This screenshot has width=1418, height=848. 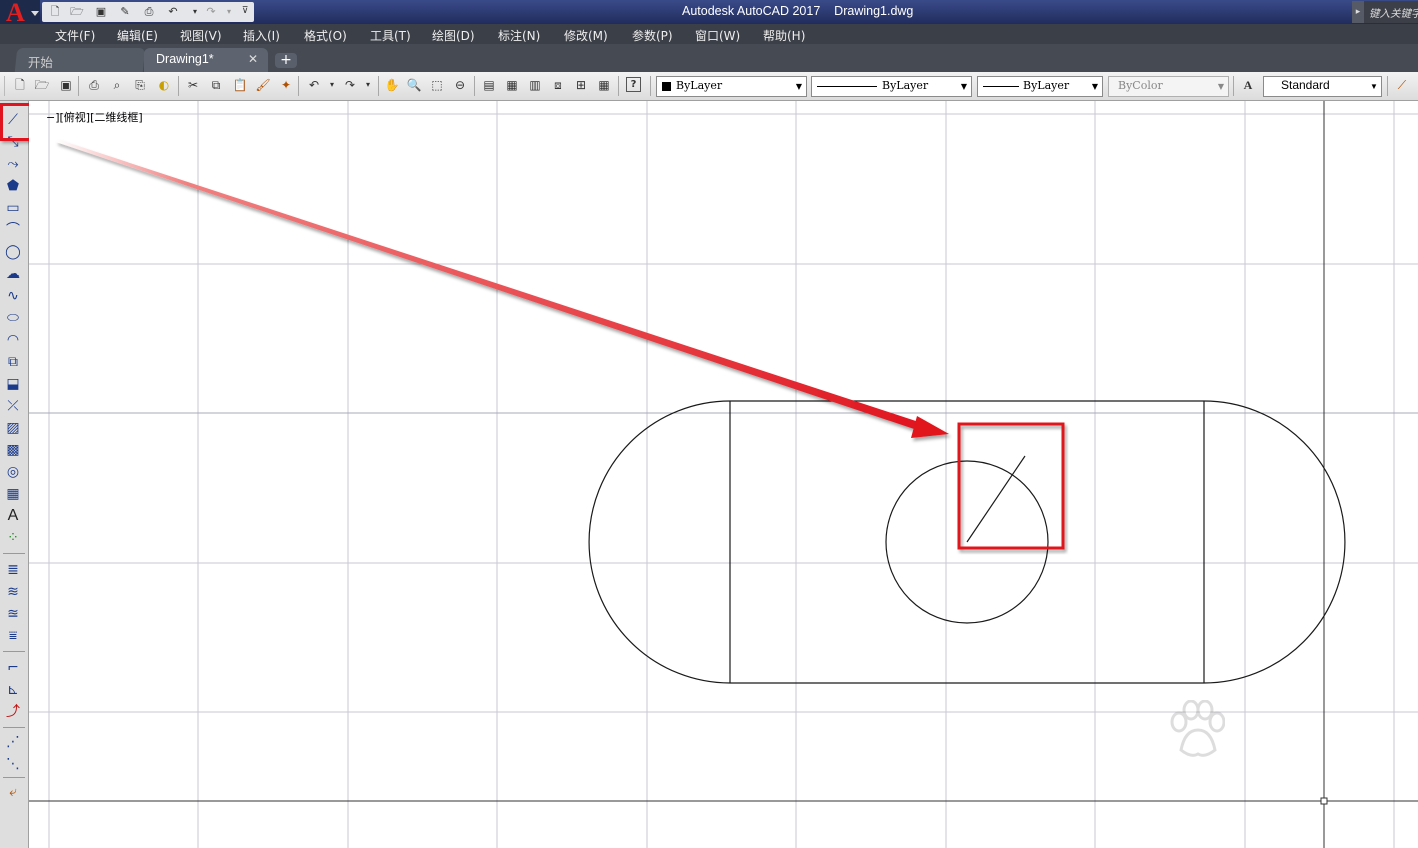 What do you see at coordinates (13, 450) in the screenshot?
I see `gradient-icon: ▩` at bounding box center [13, 450].